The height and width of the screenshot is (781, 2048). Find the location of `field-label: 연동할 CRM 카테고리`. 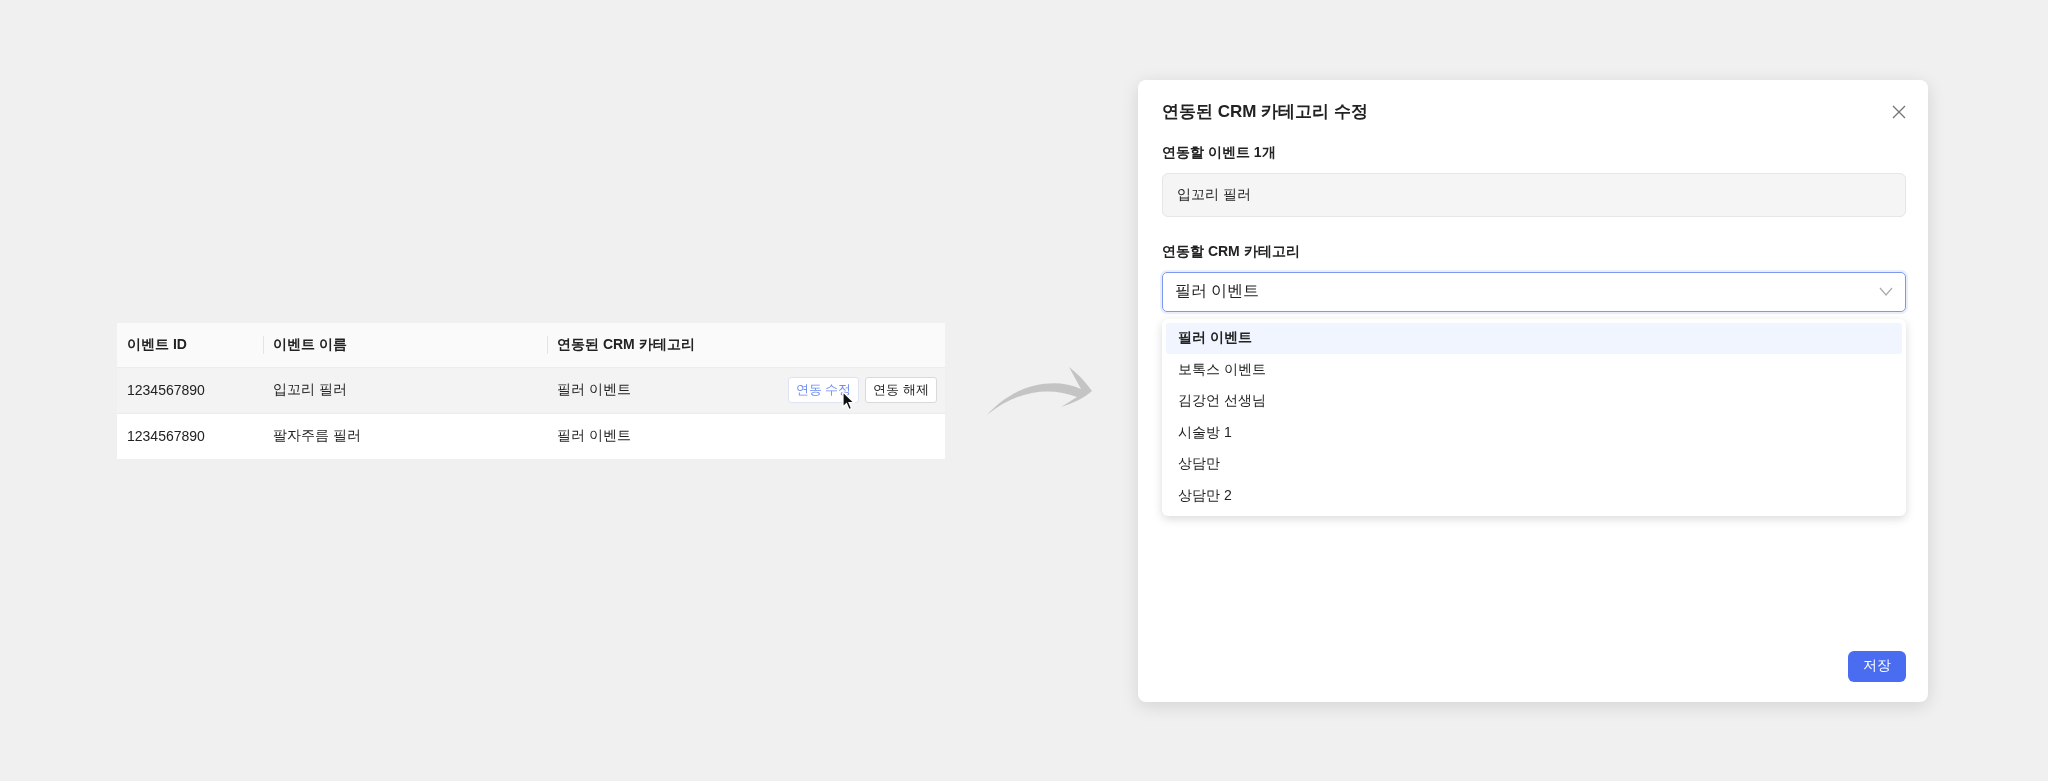

field-label: 연동할 CRM 카테고리 is located at coordinates (1231, 251).